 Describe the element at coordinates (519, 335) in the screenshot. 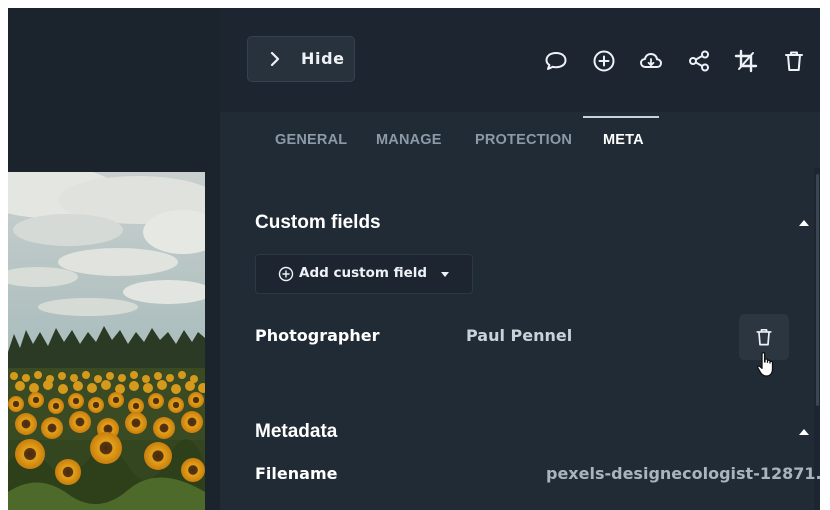

I see `custom-field-value: Paul Pennel` at that location.